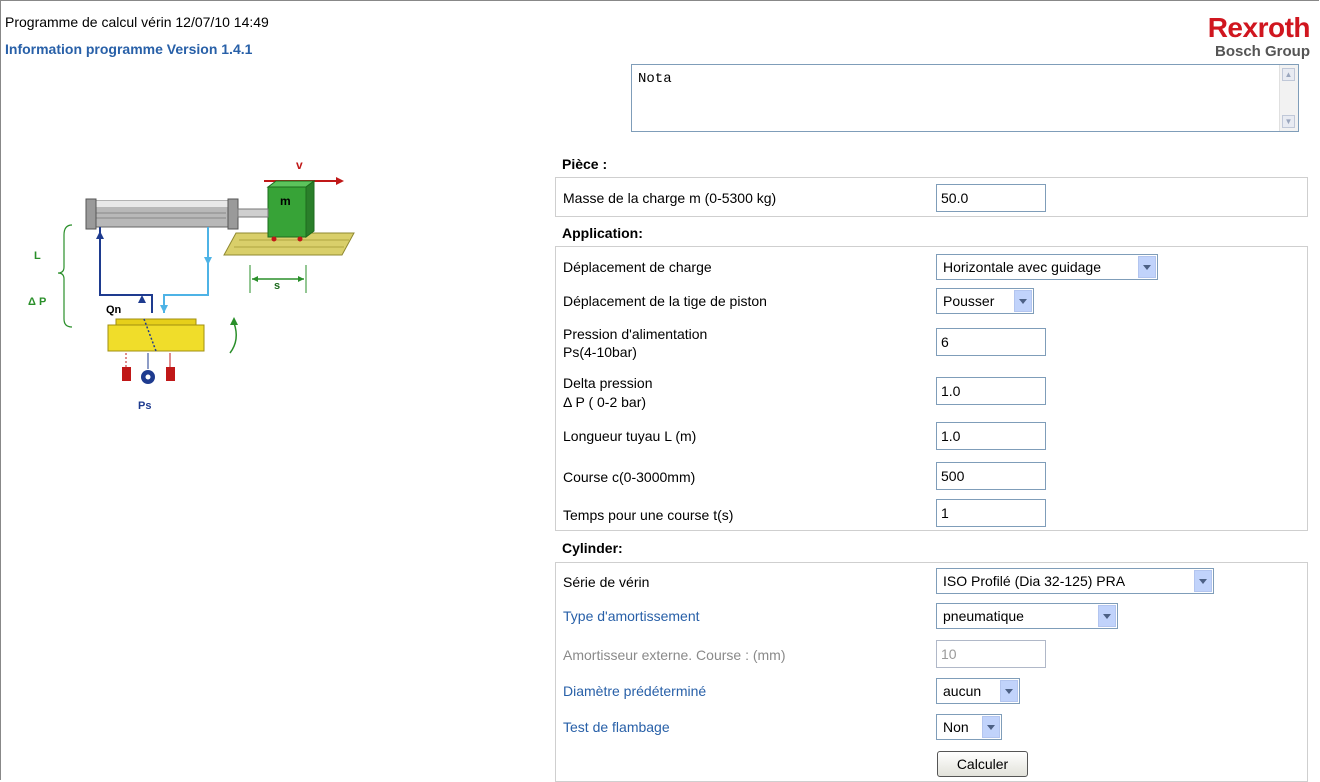  Describe the element at coordinates (629, 477) in the screenshot. I see `course-label: Course c(0-3000mm)` at that location.